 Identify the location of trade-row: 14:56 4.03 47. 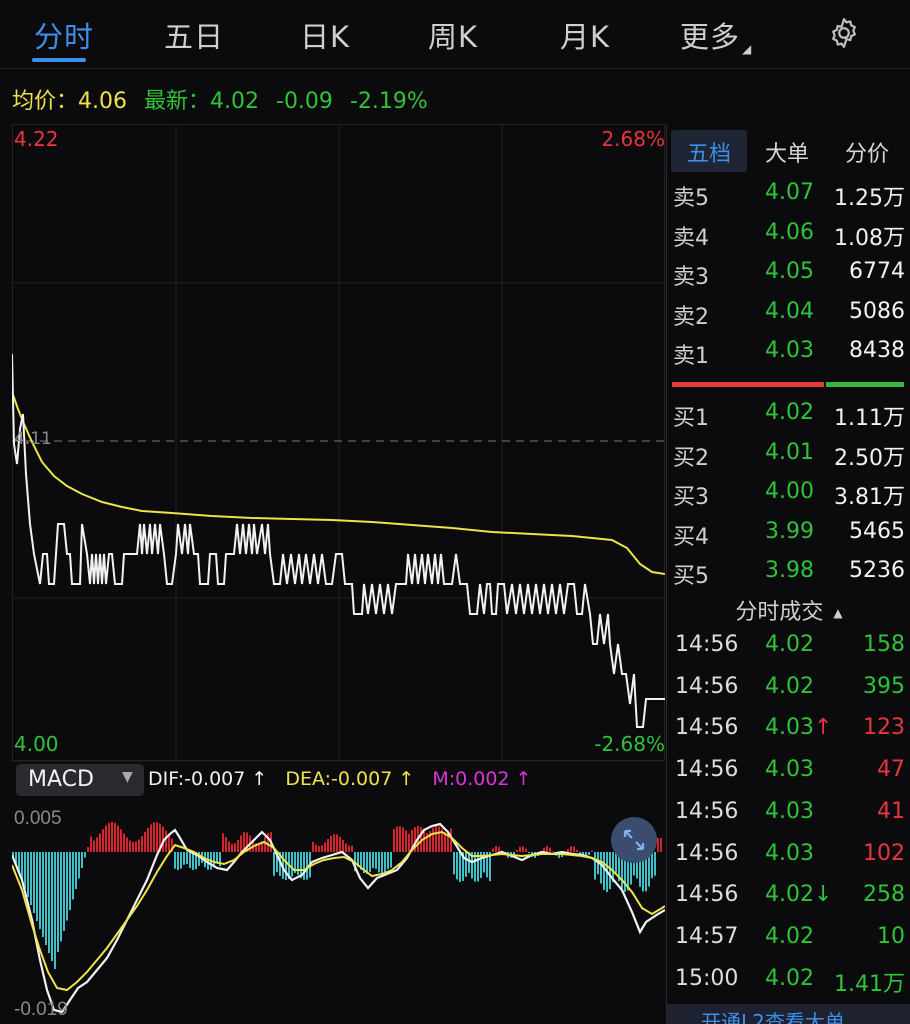
(790, 777).